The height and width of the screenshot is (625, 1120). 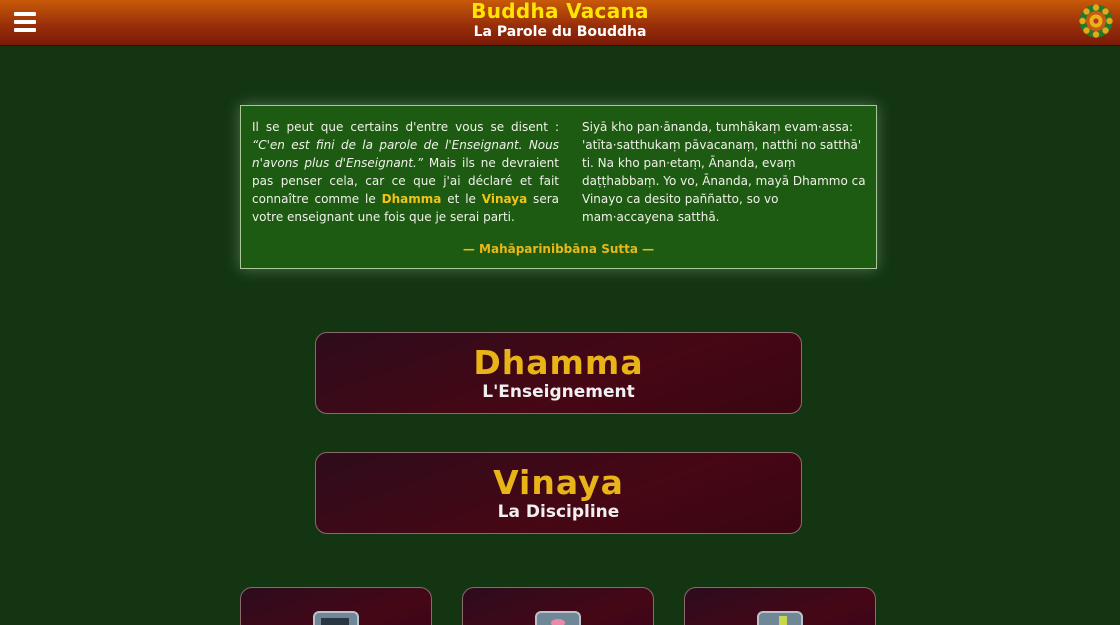 What do you see at coordinates (558, 482) in the screenshot?
I see `vinaya-button-label: Vinaya` at bounding box center [558, 482].